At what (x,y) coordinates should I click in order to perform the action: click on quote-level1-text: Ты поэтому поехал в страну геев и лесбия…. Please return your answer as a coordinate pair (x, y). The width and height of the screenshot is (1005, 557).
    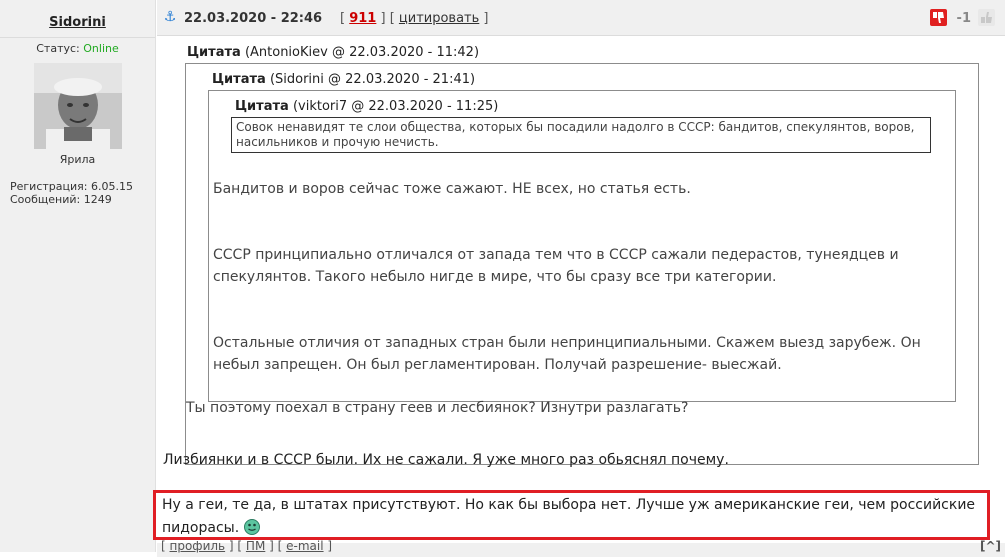
    Looking at the image, I should click on (437, 408).